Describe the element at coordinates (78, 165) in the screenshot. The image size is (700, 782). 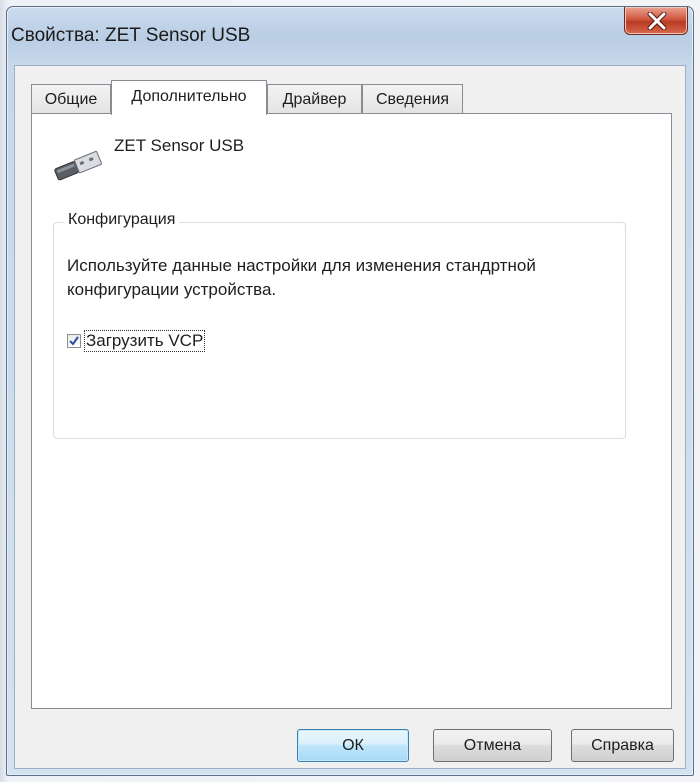
I see `usb-connector-icon` at that location.